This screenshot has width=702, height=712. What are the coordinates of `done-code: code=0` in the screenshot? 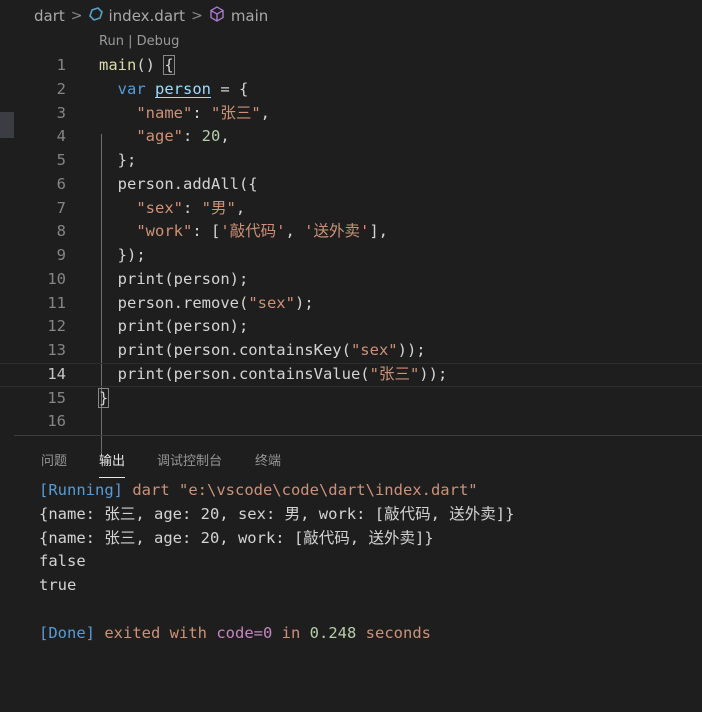 It's located at (244, 632).